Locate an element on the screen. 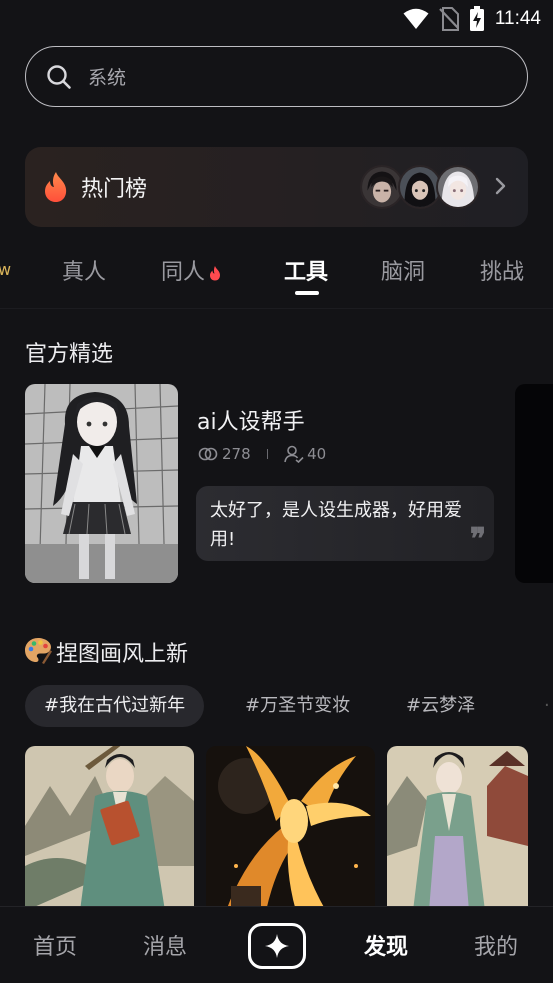  status-icons: 11:44 is located at coordinates (472, 19).